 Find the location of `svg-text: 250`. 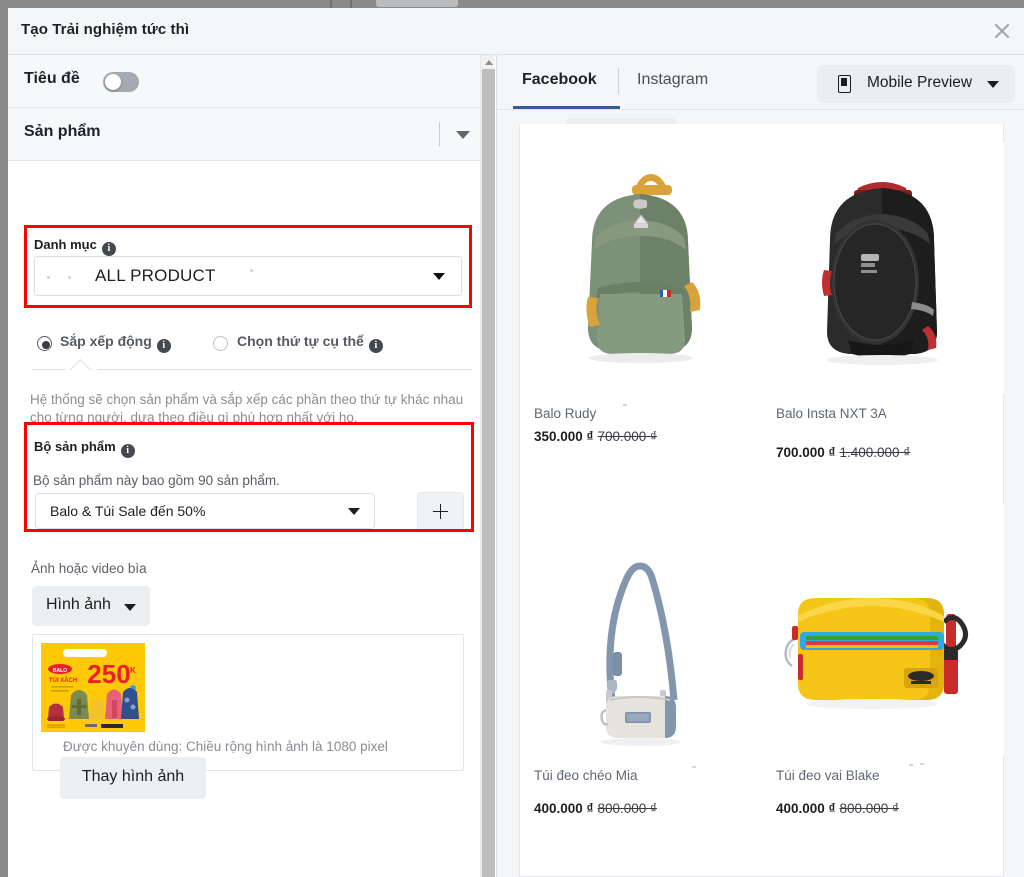

svg-text: 250 is located at coordinates (108, 674).